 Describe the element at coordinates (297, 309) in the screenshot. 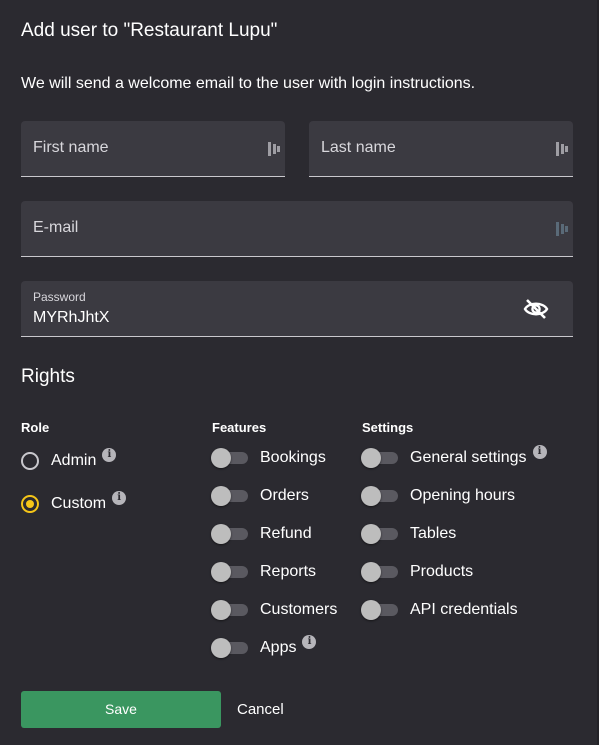

I see `password-field: Password MYRhJhtX` at that location.